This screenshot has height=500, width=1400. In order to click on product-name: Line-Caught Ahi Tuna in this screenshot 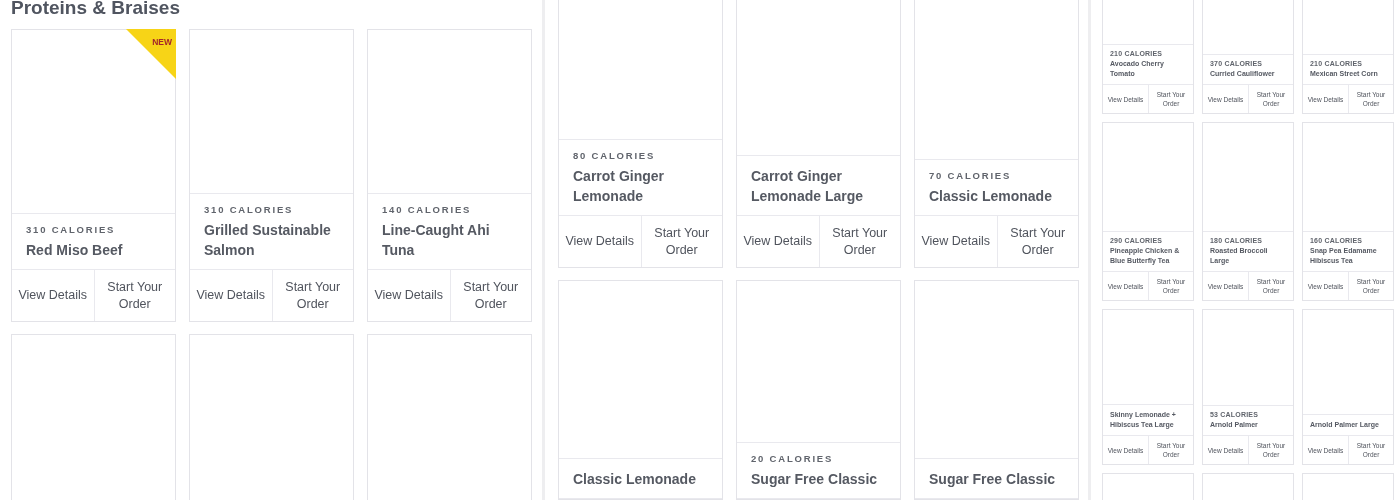, I will do `click(436, 240)`.